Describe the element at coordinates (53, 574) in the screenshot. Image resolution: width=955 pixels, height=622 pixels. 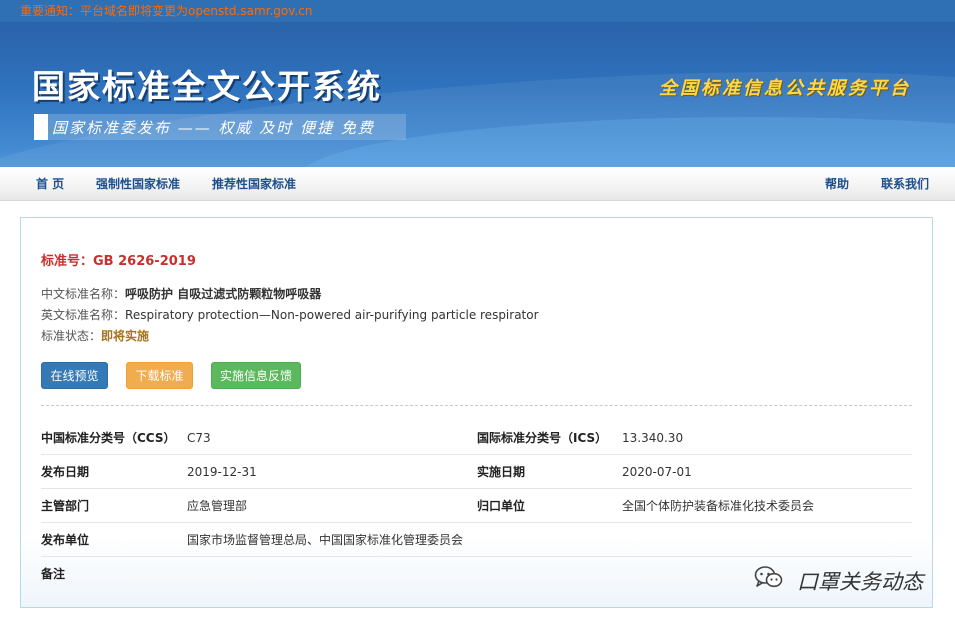
I see `remark-label: 备注` at that location.